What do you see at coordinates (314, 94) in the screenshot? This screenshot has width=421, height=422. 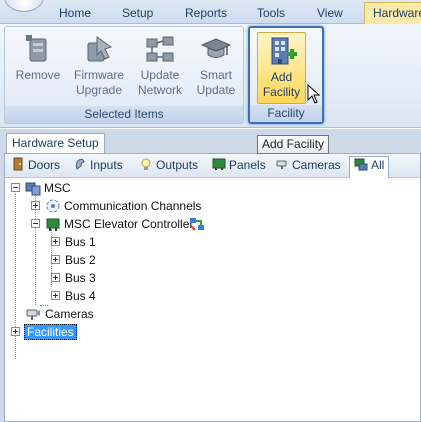 I see `mouse-cursor-icon` at bounding box center [314, 94].